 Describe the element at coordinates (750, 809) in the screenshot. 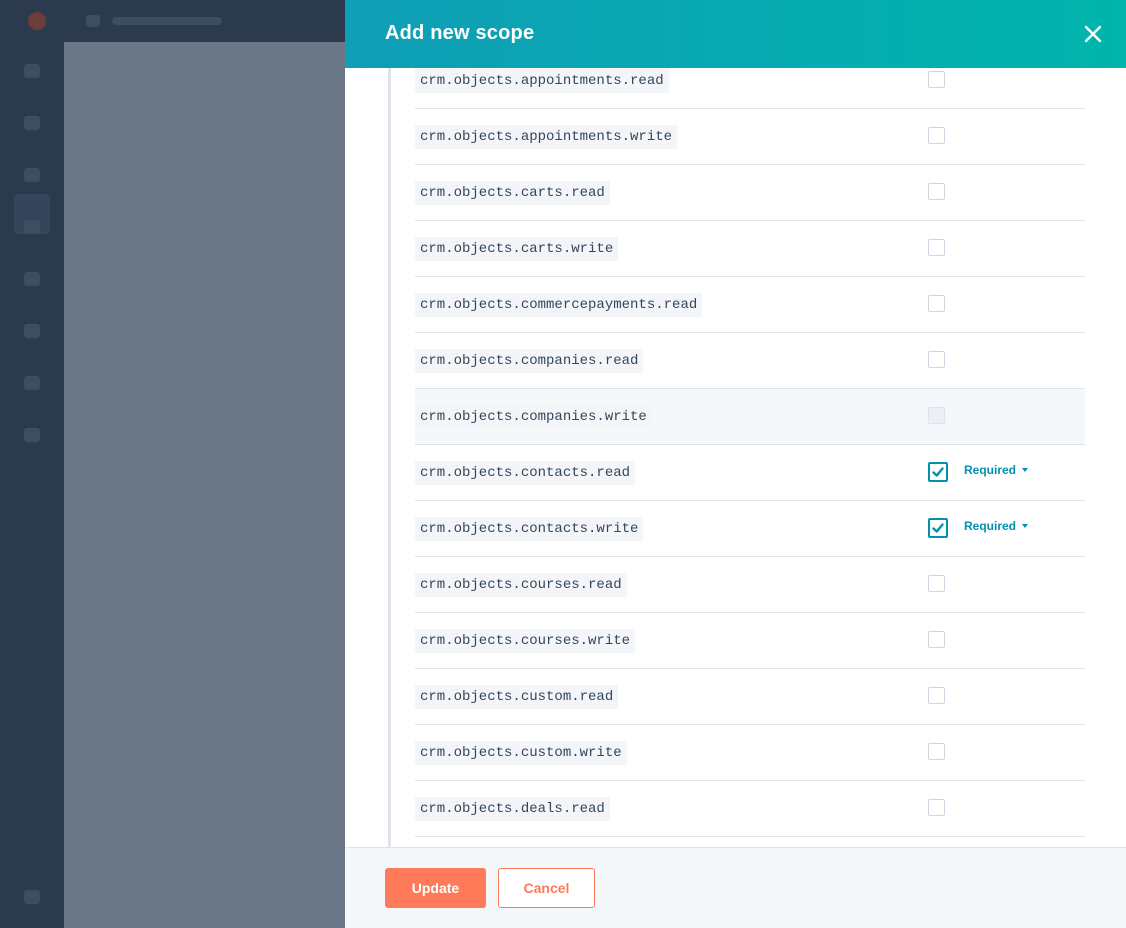

I see `scope-row: crm.objects.deals.read` at that location.